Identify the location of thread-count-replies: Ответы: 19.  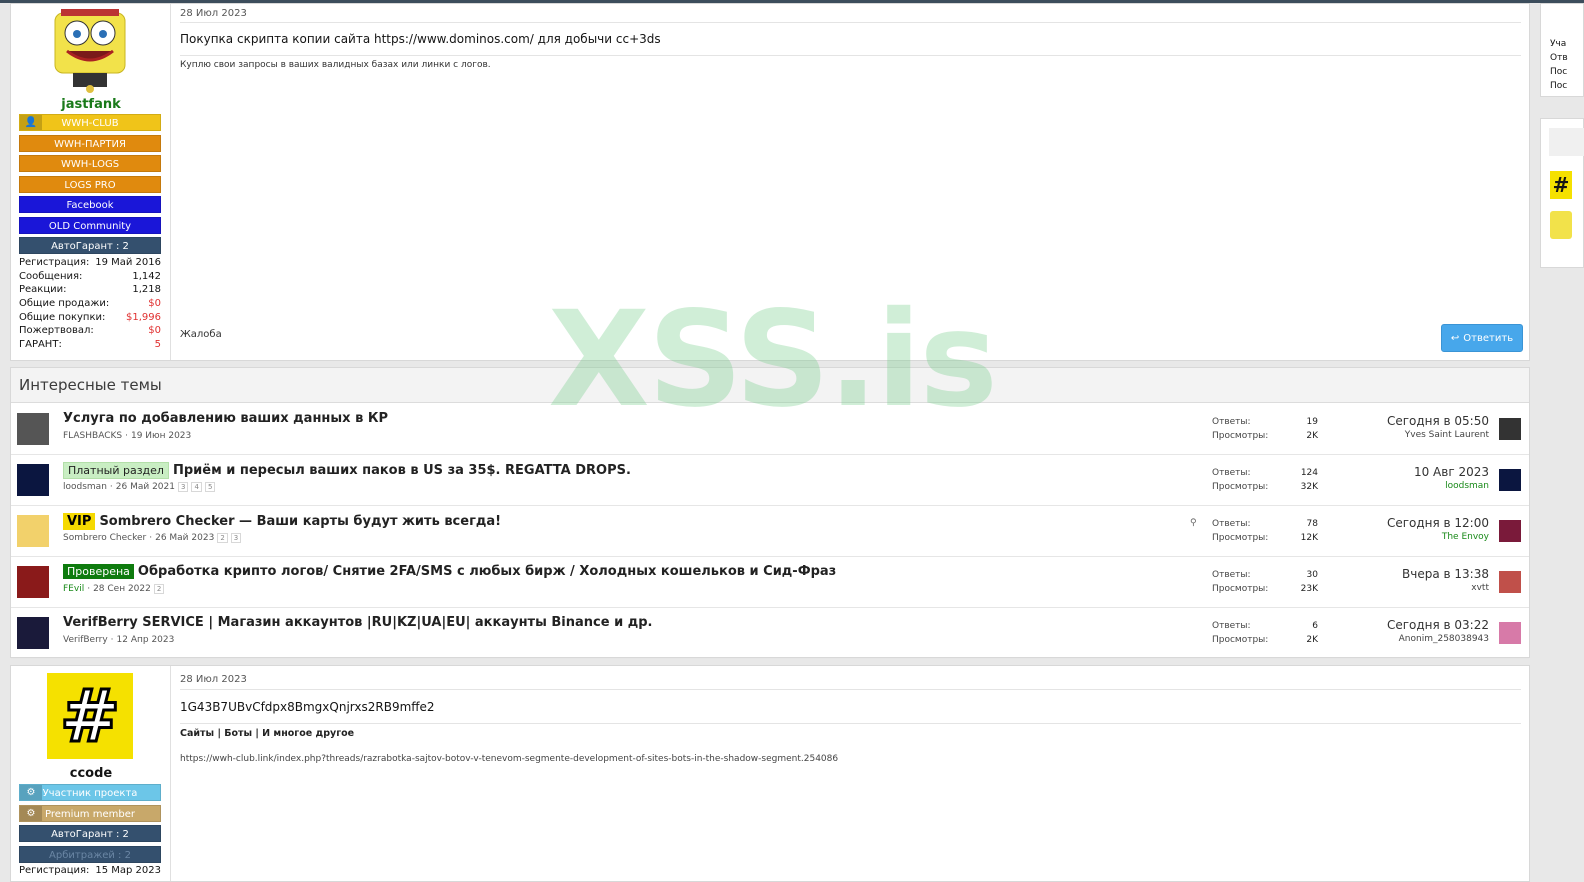
(1265, 422).